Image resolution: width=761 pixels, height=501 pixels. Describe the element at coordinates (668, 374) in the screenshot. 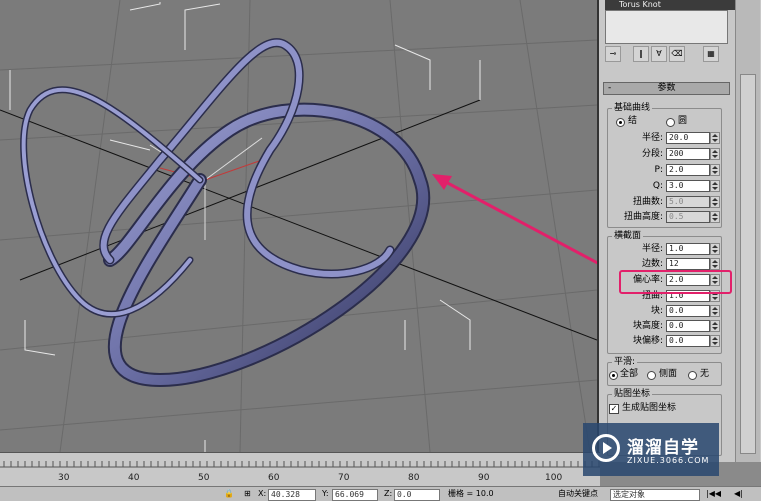

I see `smooth-sides-label: 侧面` at that location.